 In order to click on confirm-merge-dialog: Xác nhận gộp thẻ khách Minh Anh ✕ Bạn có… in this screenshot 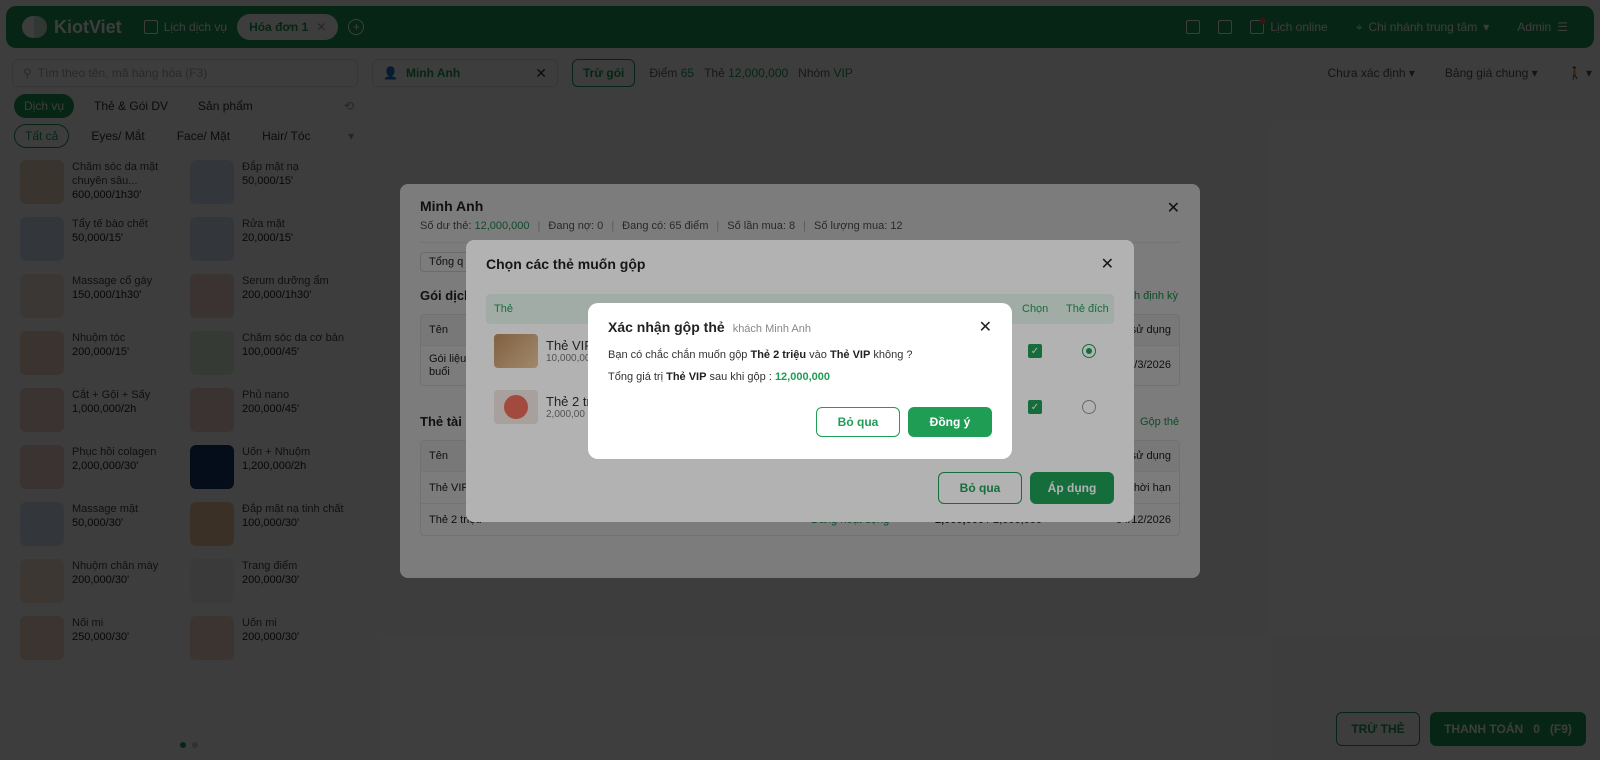, I will do `click(800, 381)`.